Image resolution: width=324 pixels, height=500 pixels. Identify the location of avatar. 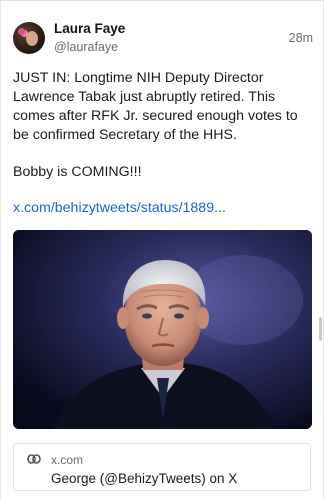
(29, 38).